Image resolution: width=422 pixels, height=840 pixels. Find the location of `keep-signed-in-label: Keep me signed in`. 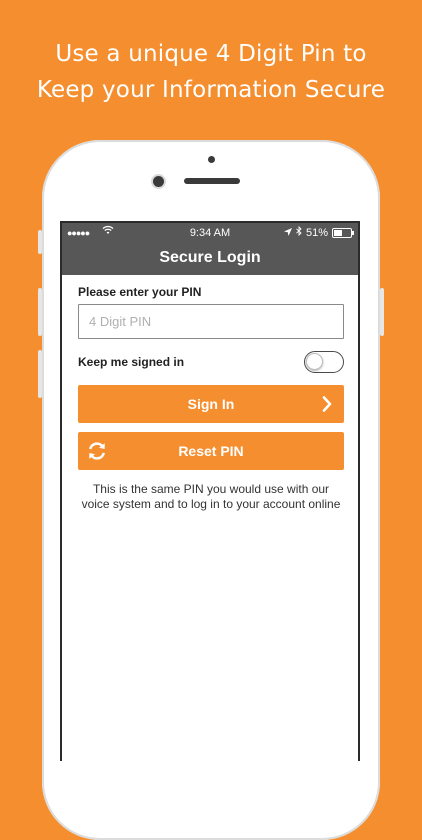

keep-signed-in-label: Keep me signed in is located at coordinates (131, 362).